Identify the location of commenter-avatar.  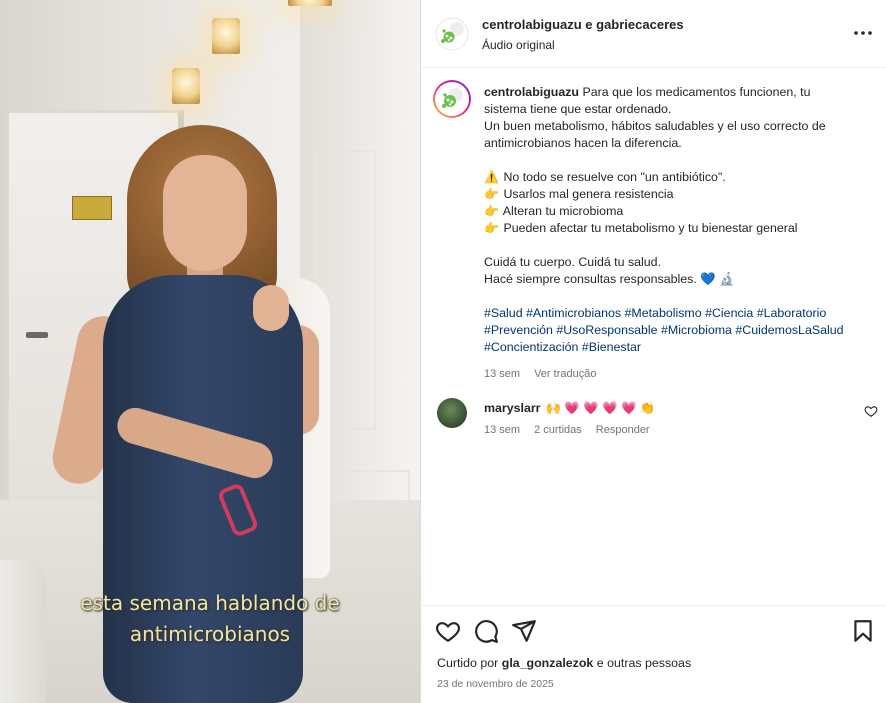
(452, 413).